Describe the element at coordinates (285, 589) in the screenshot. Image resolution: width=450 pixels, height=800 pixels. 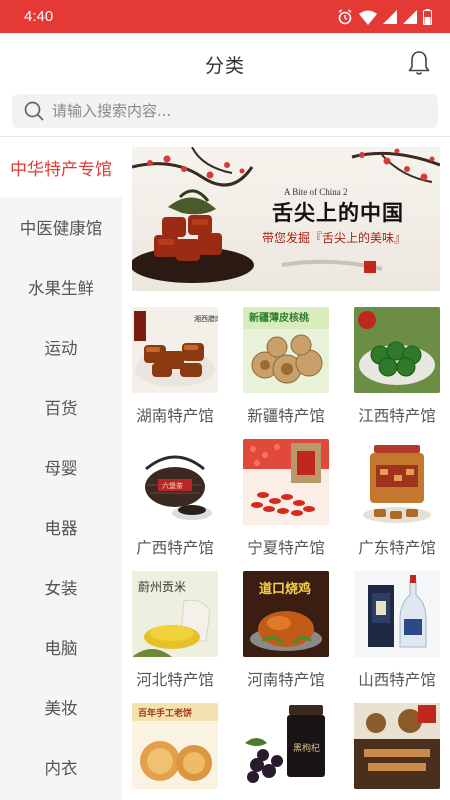
I see `thumb-caption: 道口烧鸡` at that location.